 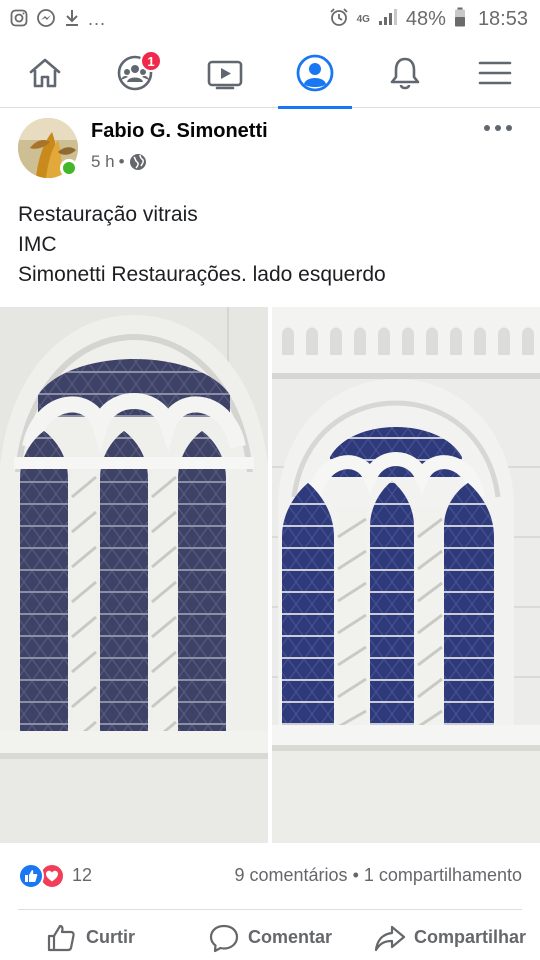 I want to click on nav-watch, so click(x=225, y=73).